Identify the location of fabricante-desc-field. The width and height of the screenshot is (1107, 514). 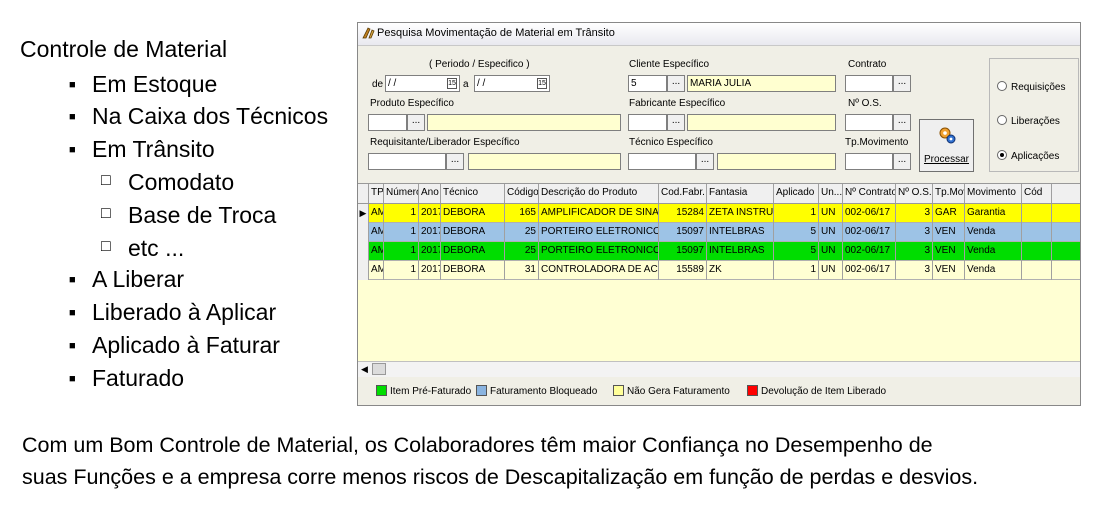
(761, 122).